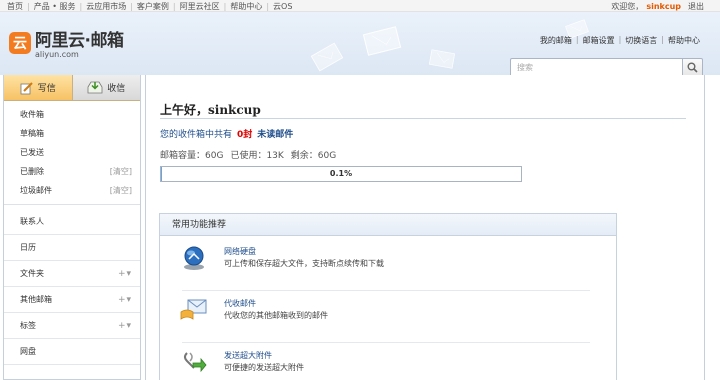 The image size is (720, 380). What do you see at coordinates (72, 248) in the screenshot?
I see `sidebar-item-calendar: 日历` at bounding box center [72, 248].